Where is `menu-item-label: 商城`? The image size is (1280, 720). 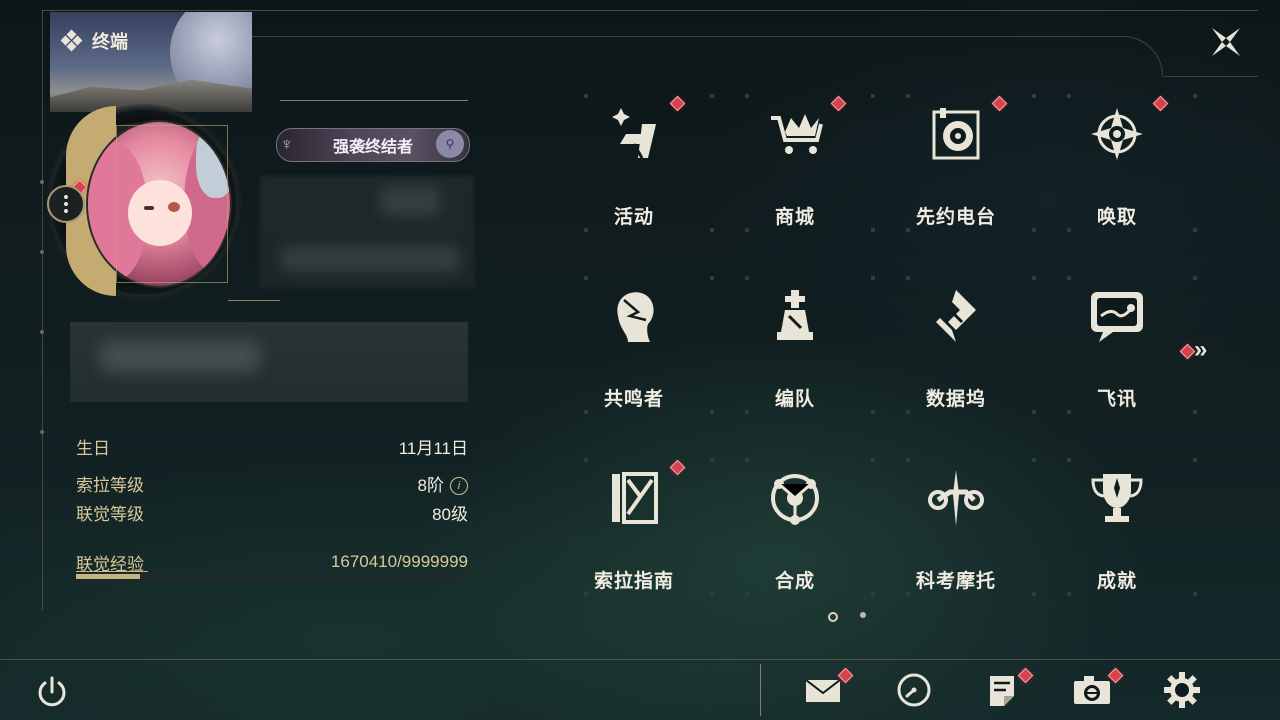
menu-item-label: 商城 is located at coordinates (794, 217).